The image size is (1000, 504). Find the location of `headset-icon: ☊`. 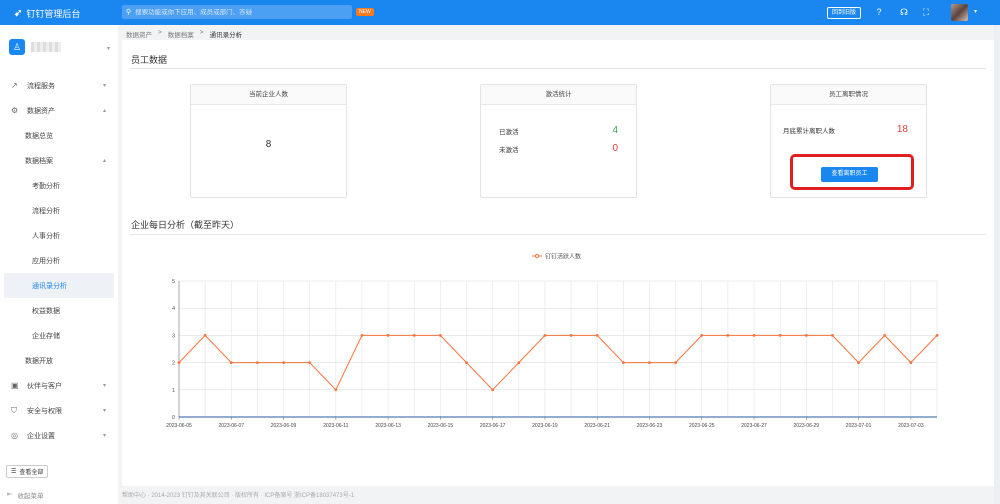

headset-icon: ☊ is located at coordinates (904, 12).